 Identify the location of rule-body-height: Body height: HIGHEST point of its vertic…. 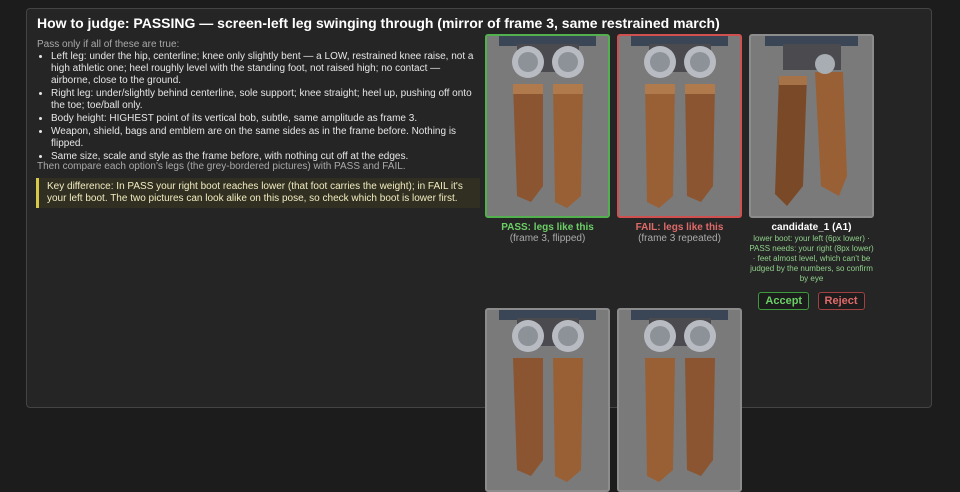
(263, 119).